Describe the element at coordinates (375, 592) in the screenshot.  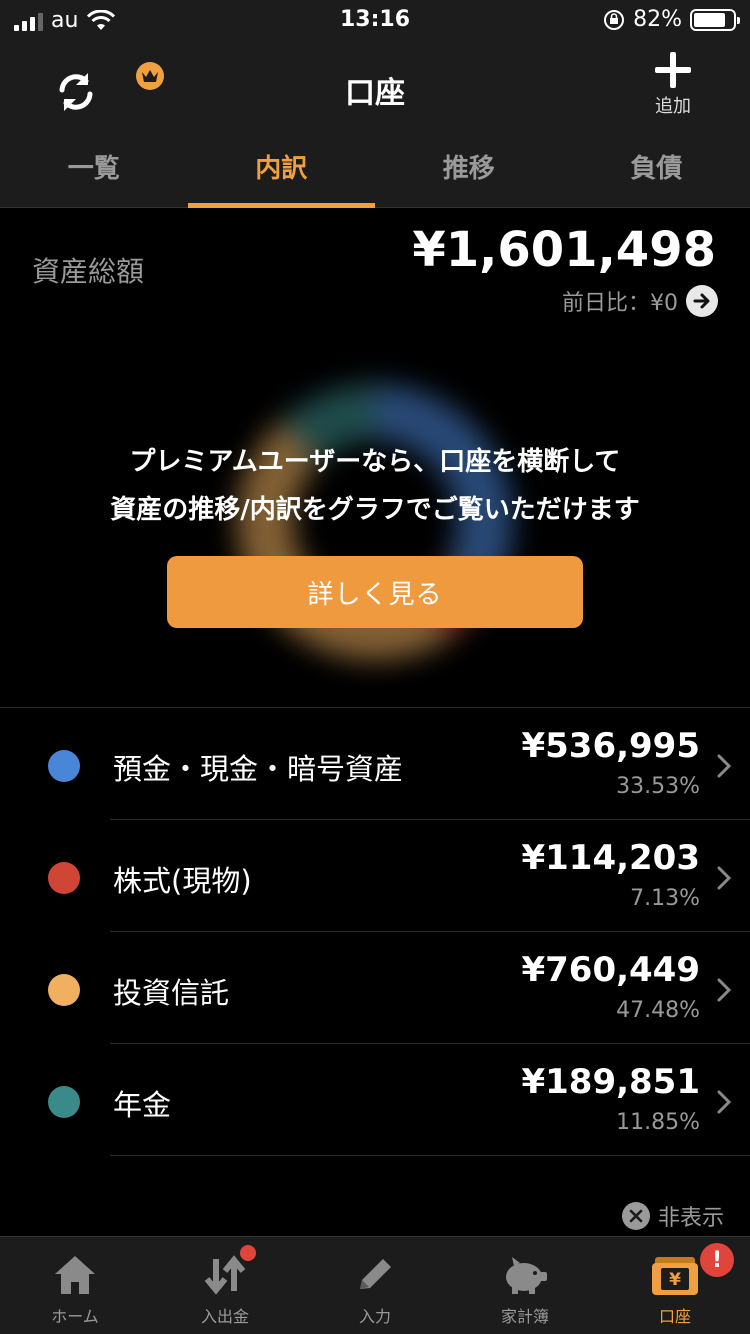
I see `learn-more-button: 詳しく見る` at that location.